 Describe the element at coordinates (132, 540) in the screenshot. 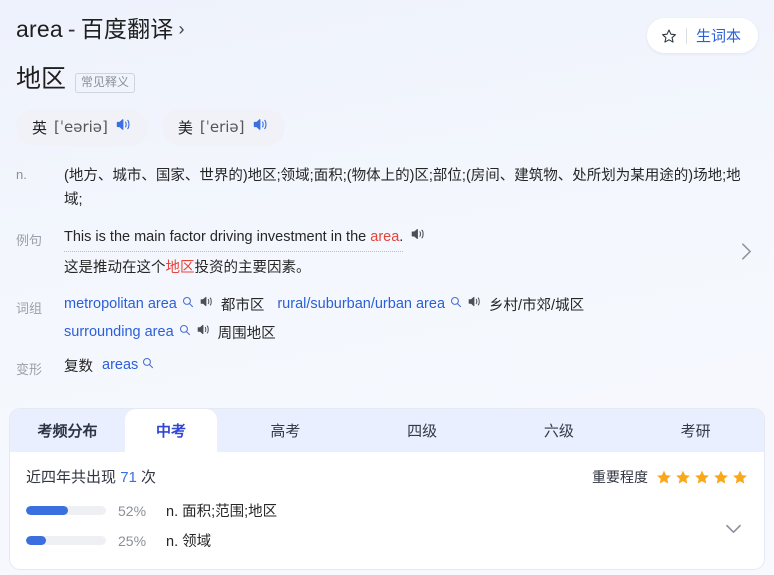

I see `progress-percent: 25%` at that location.